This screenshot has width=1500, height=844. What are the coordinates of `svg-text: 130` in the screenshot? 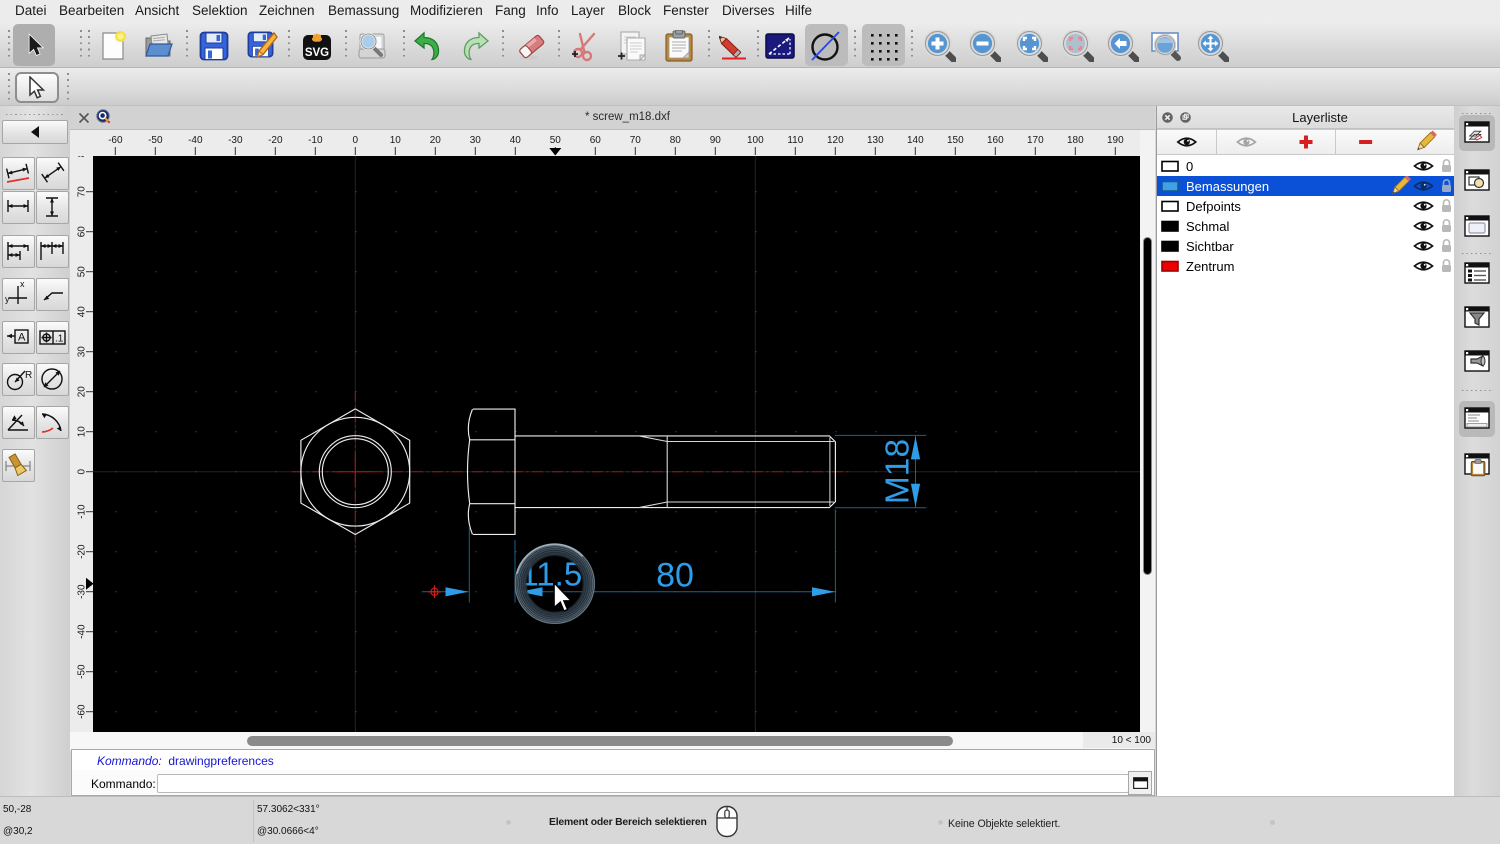 It's located at (875, 140).